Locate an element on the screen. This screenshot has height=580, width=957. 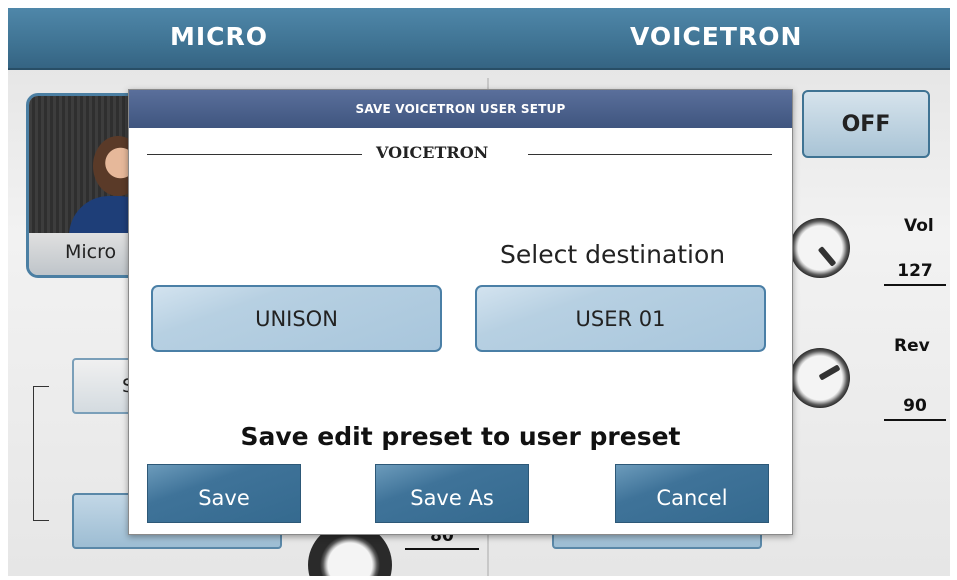
rev-value: 90 is located at coordinates (915, 408).